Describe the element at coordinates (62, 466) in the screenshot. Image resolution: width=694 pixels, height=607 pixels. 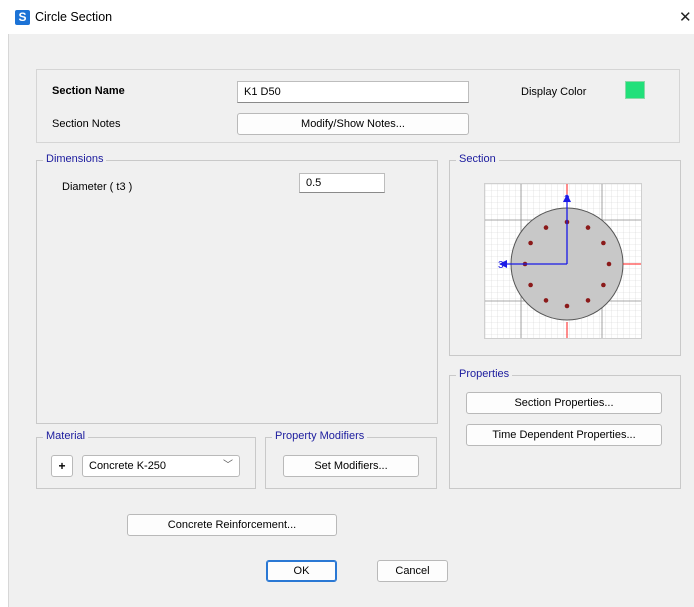
I see `add-material-button: +` at that location.